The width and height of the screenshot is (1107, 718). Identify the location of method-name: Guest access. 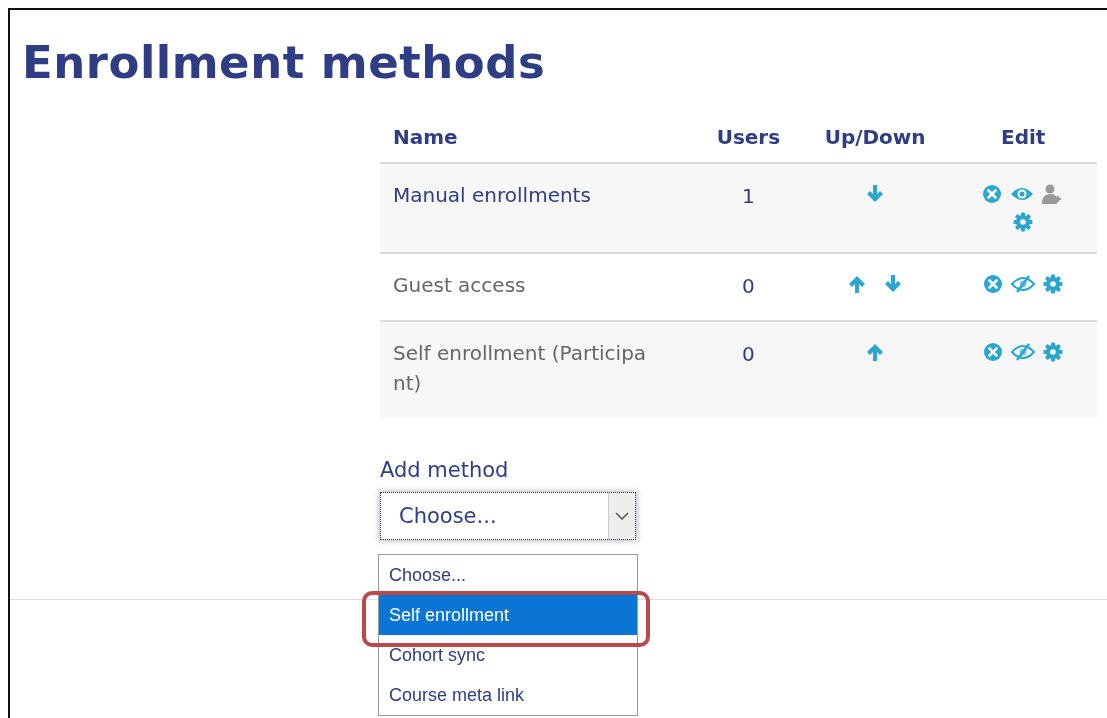
(460, 285).